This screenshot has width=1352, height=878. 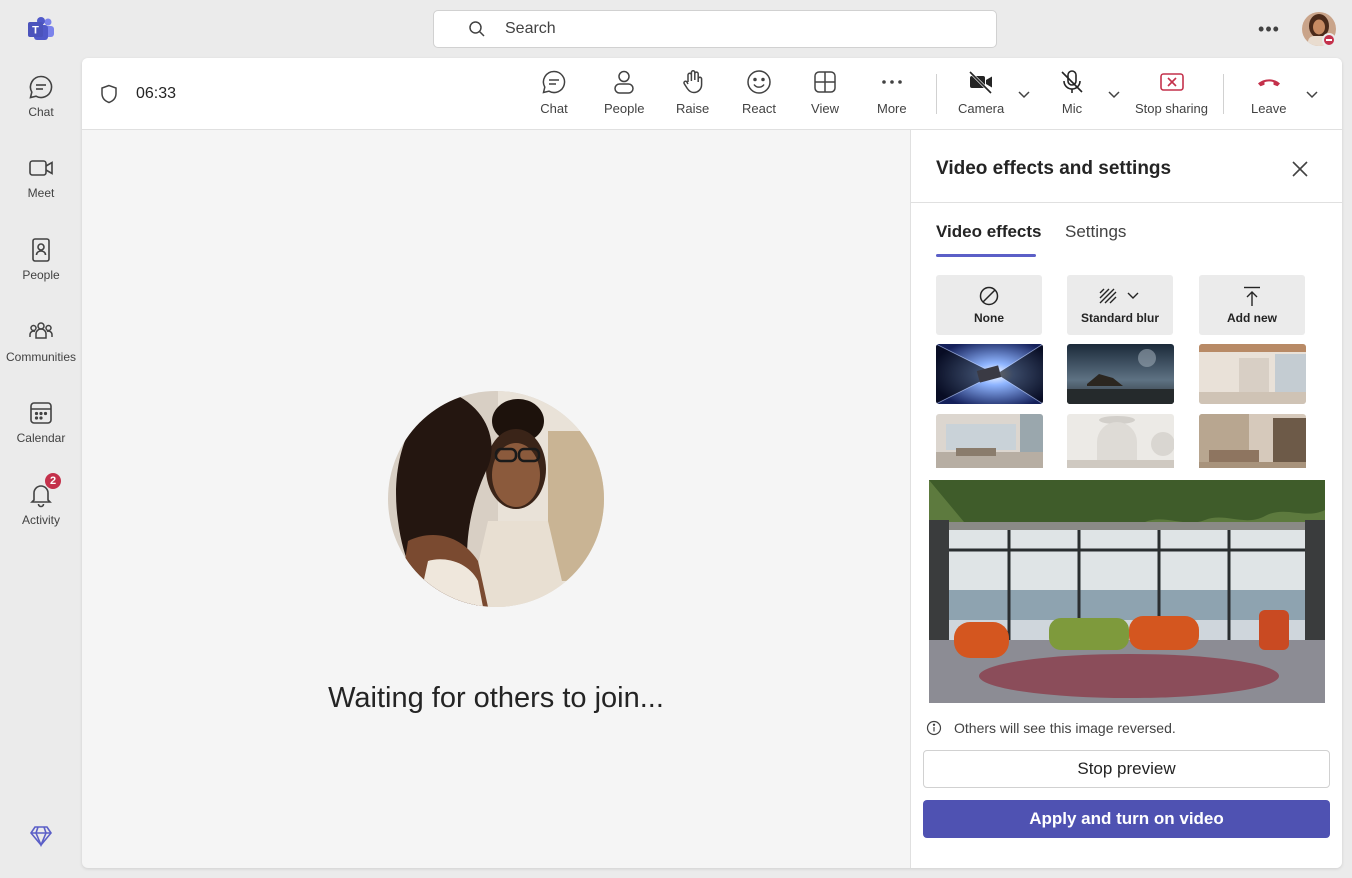 What do you see at coordinates (41, 511) in the screenshot?
I see `rail-item-activity: Activity 2` at bounding box center [41, 511].